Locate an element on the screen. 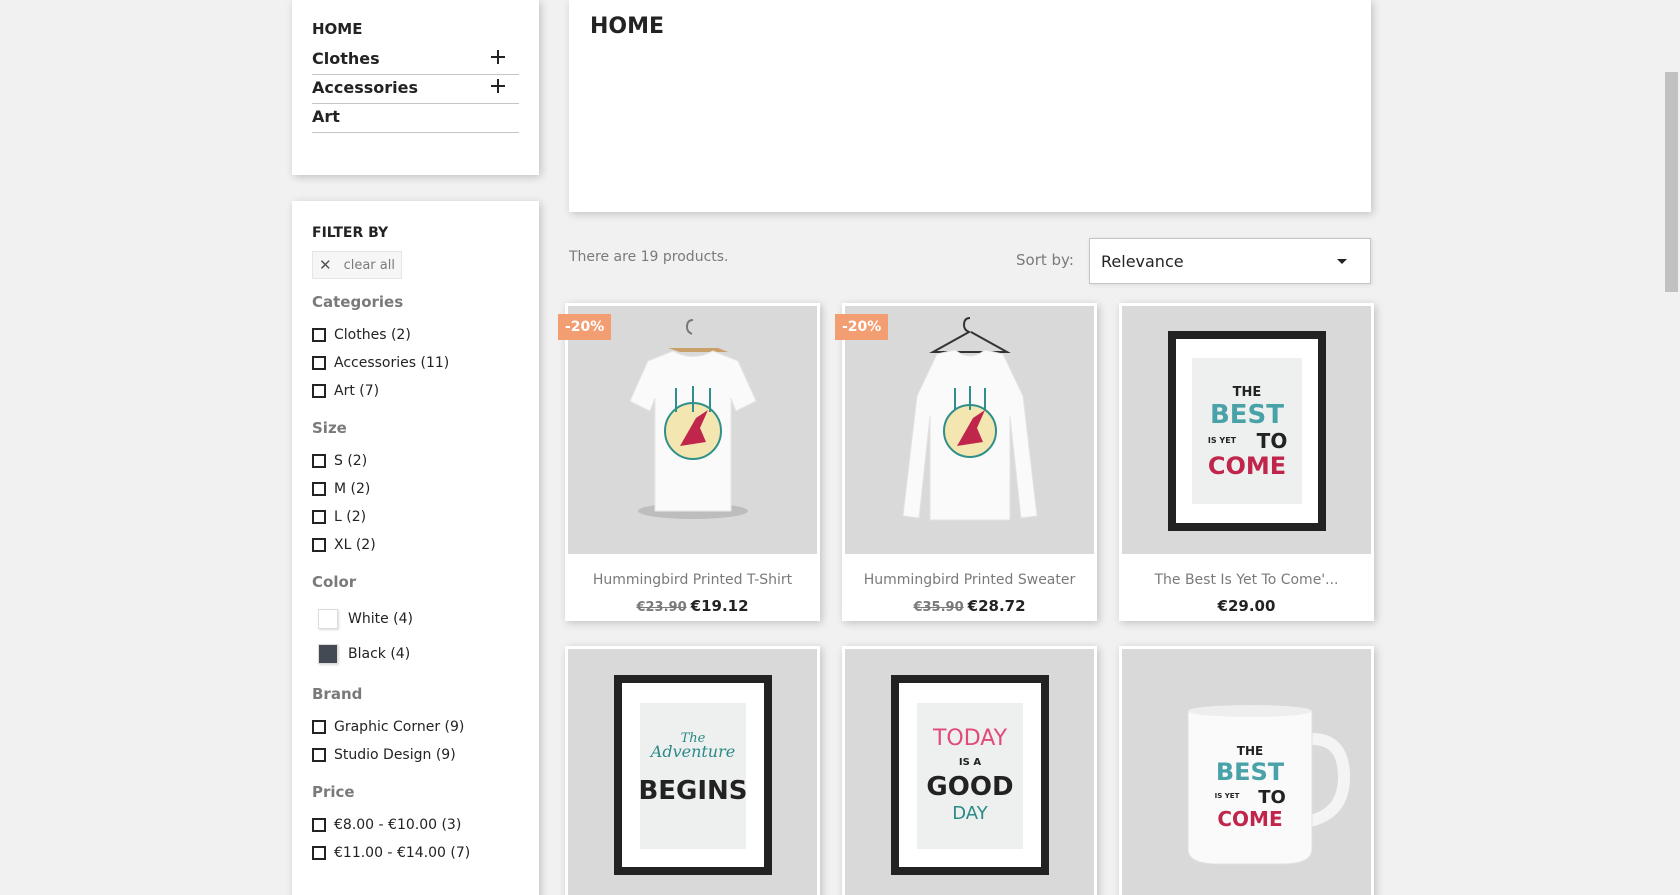 The width and height of the screenshot is (1680, 895). facet-option-label: L (2) is located at coordinates (350, 517).